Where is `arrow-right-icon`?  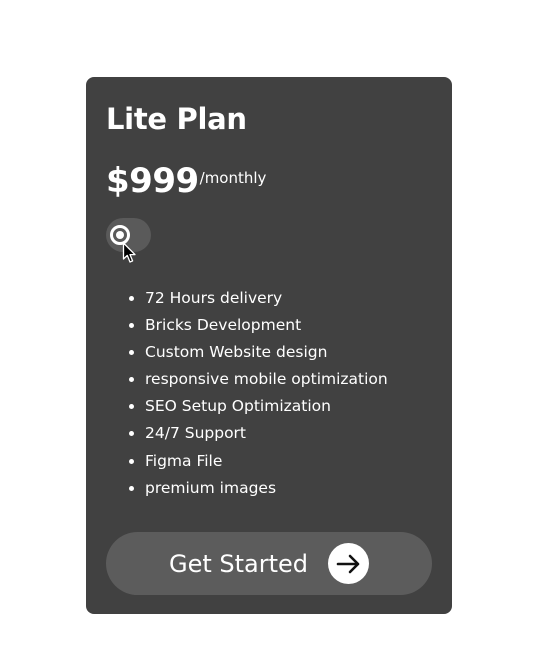 arrow-right-icon is located at coordinates (349, 563).